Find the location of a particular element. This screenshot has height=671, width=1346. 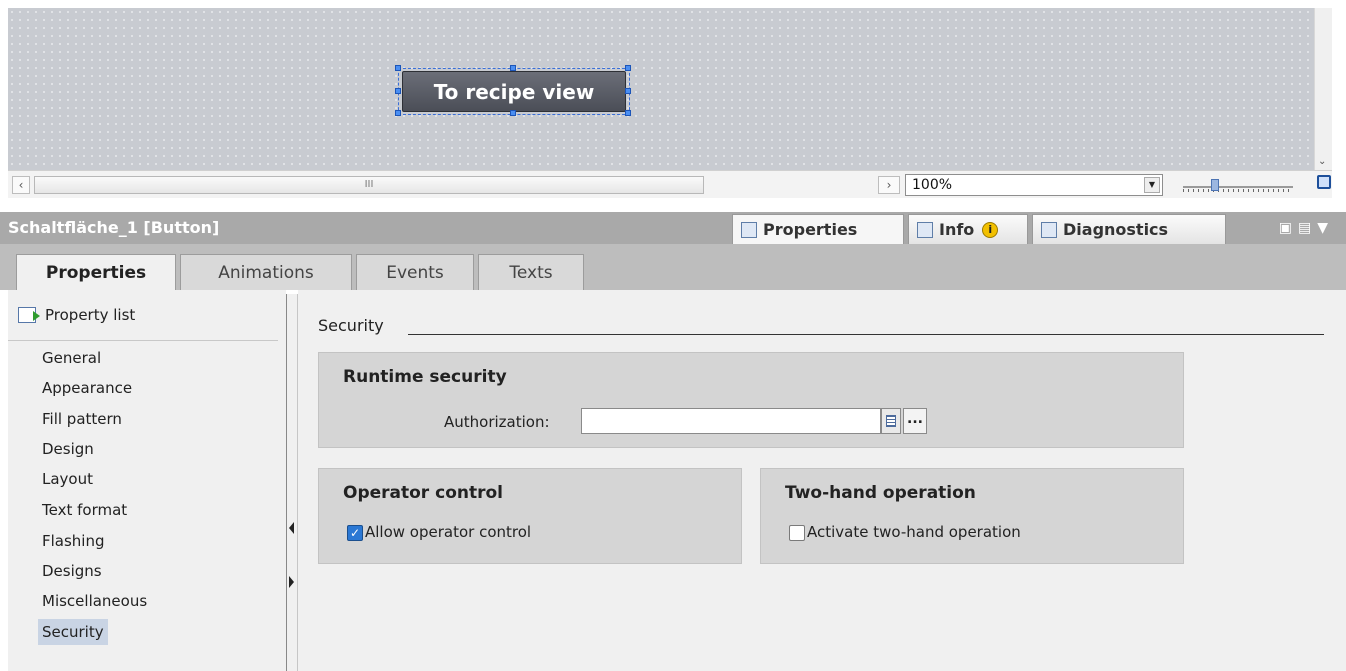

section-title: Security is located at coordinates (355, 325).